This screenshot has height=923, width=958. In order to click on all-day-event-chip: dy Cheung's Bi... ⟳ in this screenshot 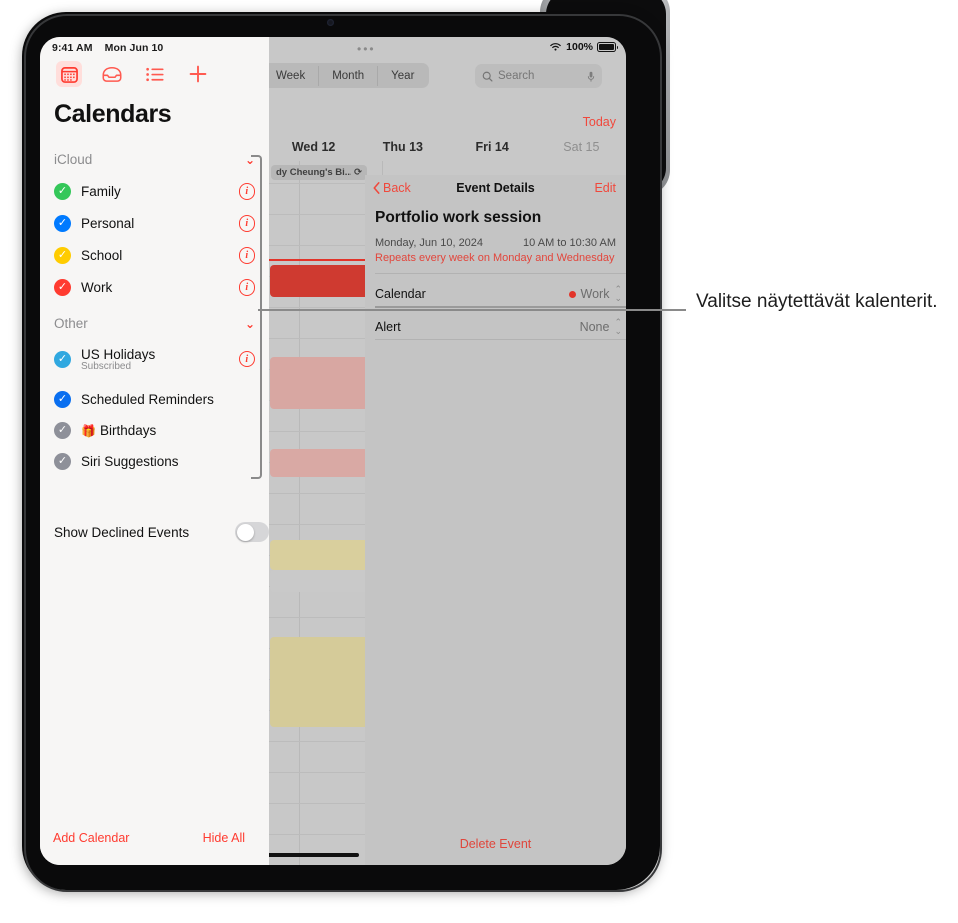, I will do `click(319, 172)`.